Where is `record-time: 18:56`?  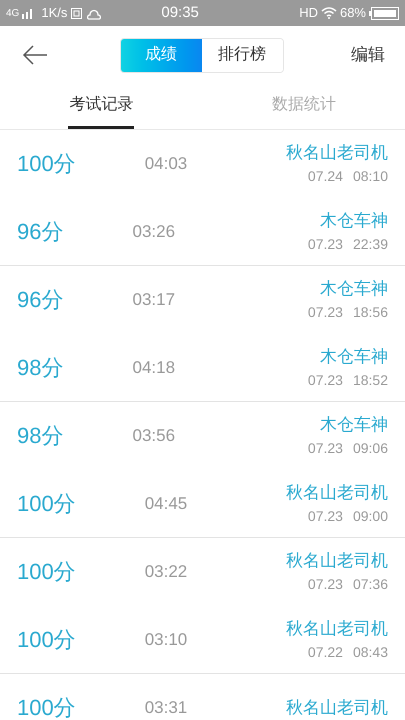
record-time: 18:56 is located at coordinates (370, 312).